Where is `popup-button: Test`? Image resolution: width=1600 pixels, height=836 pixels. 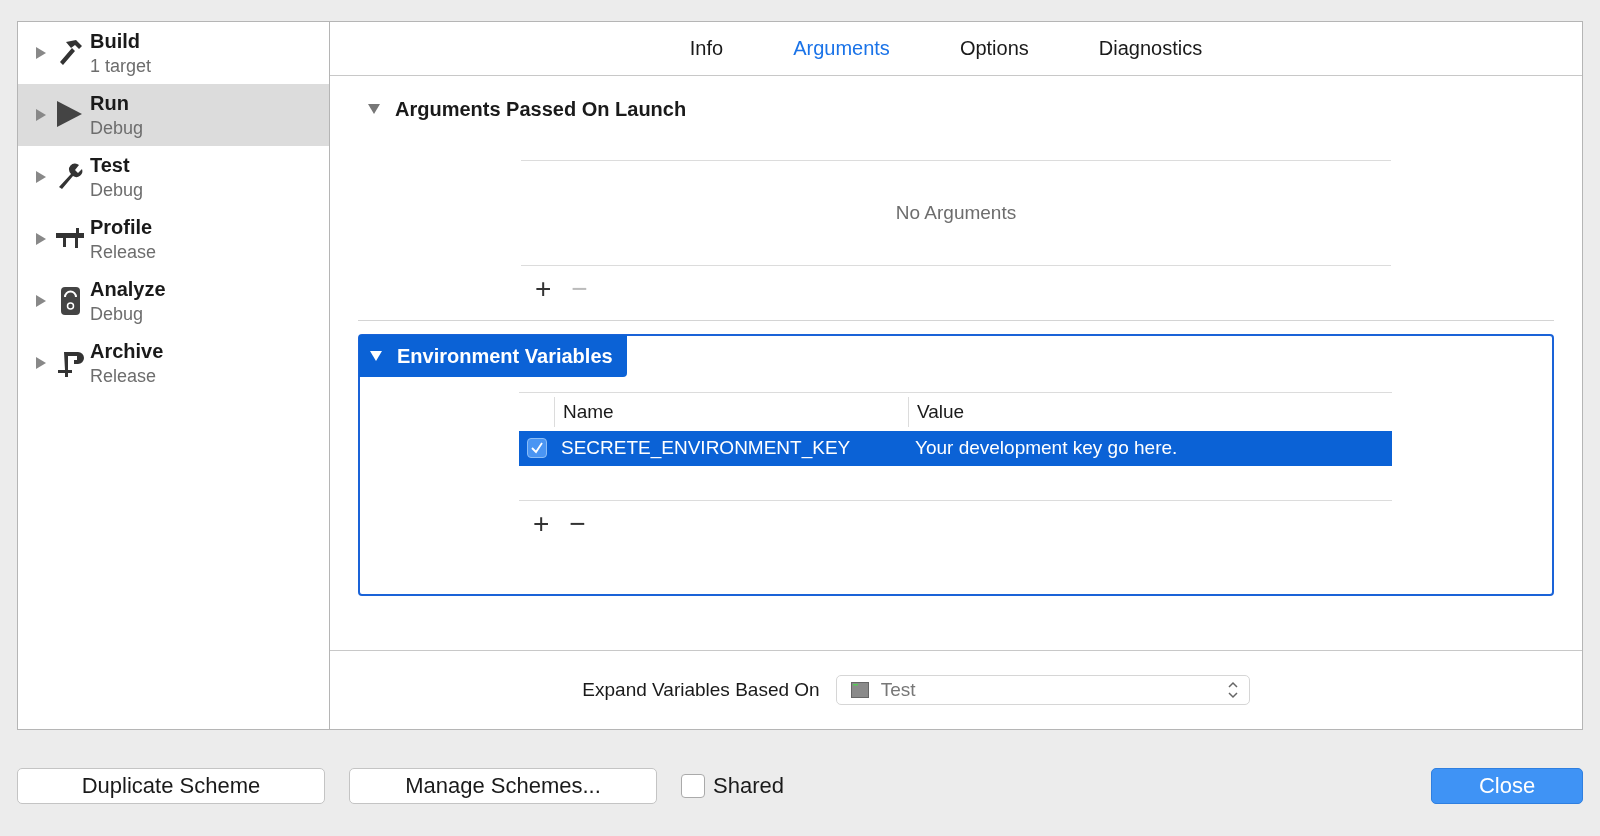 popup-button: Test is located at coordinates (1042, 690).